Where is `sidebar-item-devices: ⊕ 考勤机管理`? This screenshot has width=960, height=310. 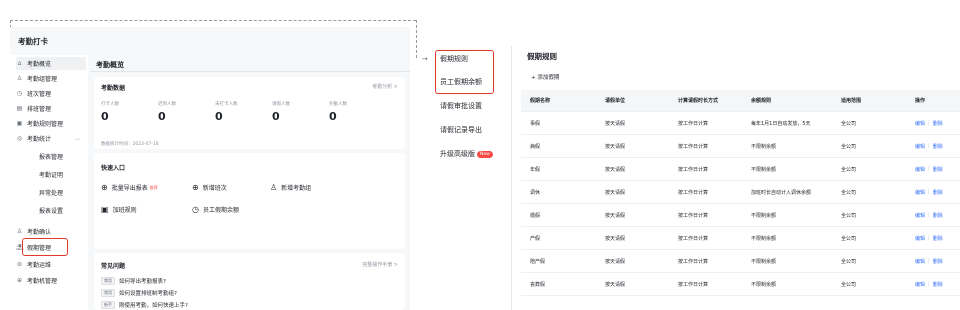
sidebar-item-devices: ⊕ 考勤机管理 is located at coordinates (51, 280).